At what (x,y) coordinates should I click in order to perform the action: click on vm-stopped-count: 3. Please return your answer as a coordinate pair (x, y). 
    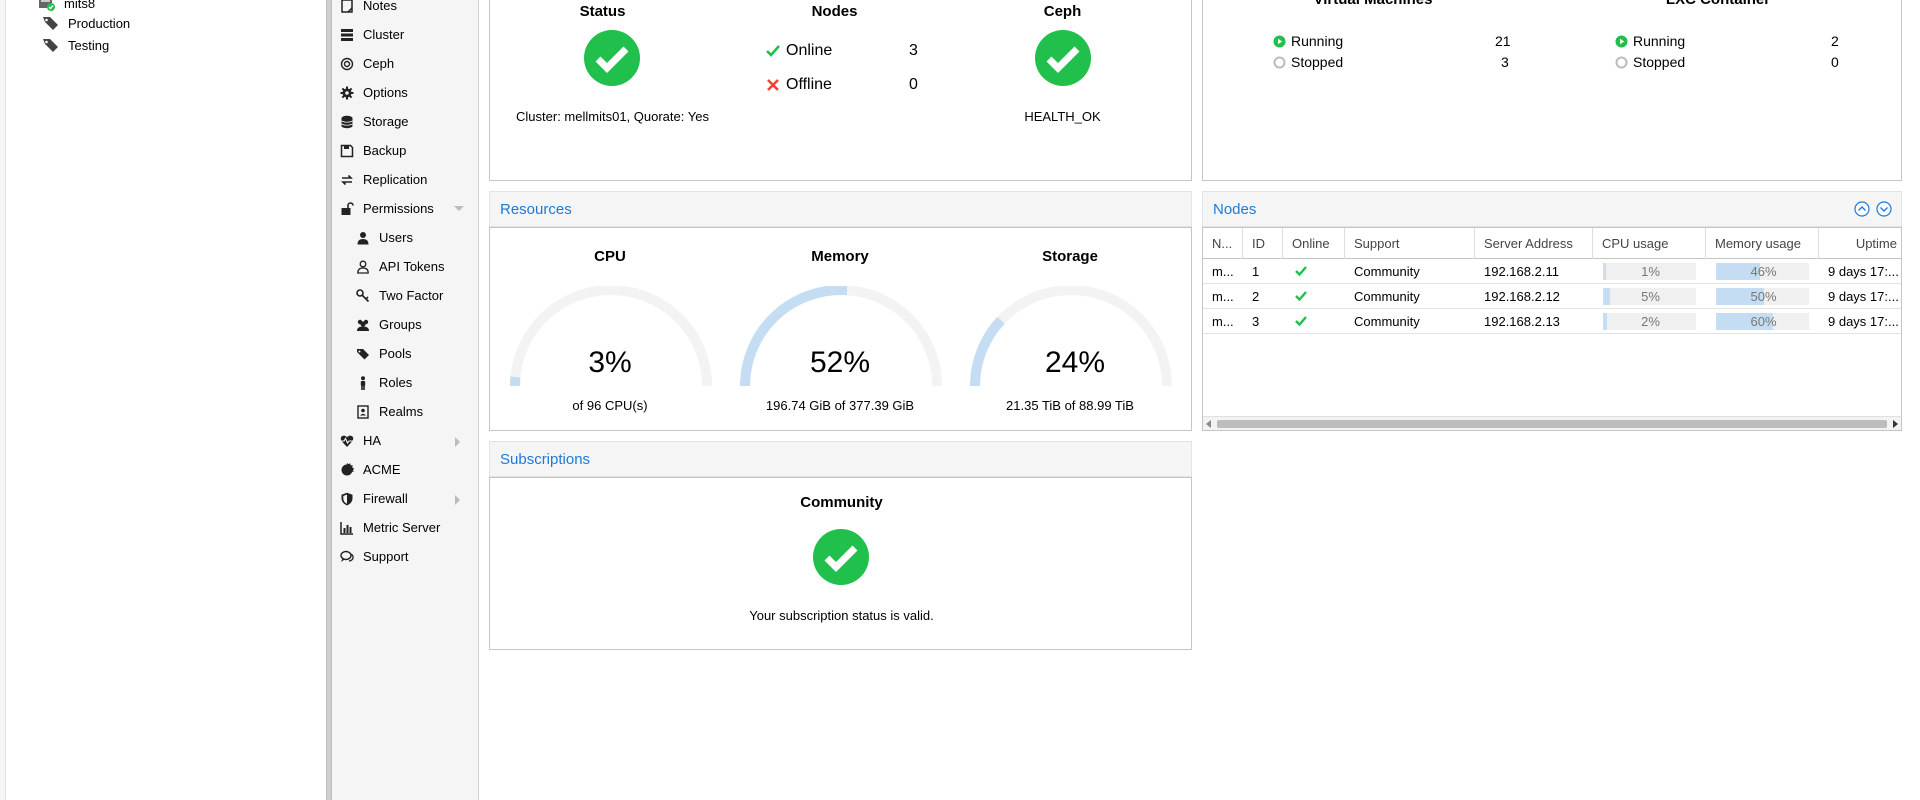
    Looking at the image, I should click on (1505, 62).